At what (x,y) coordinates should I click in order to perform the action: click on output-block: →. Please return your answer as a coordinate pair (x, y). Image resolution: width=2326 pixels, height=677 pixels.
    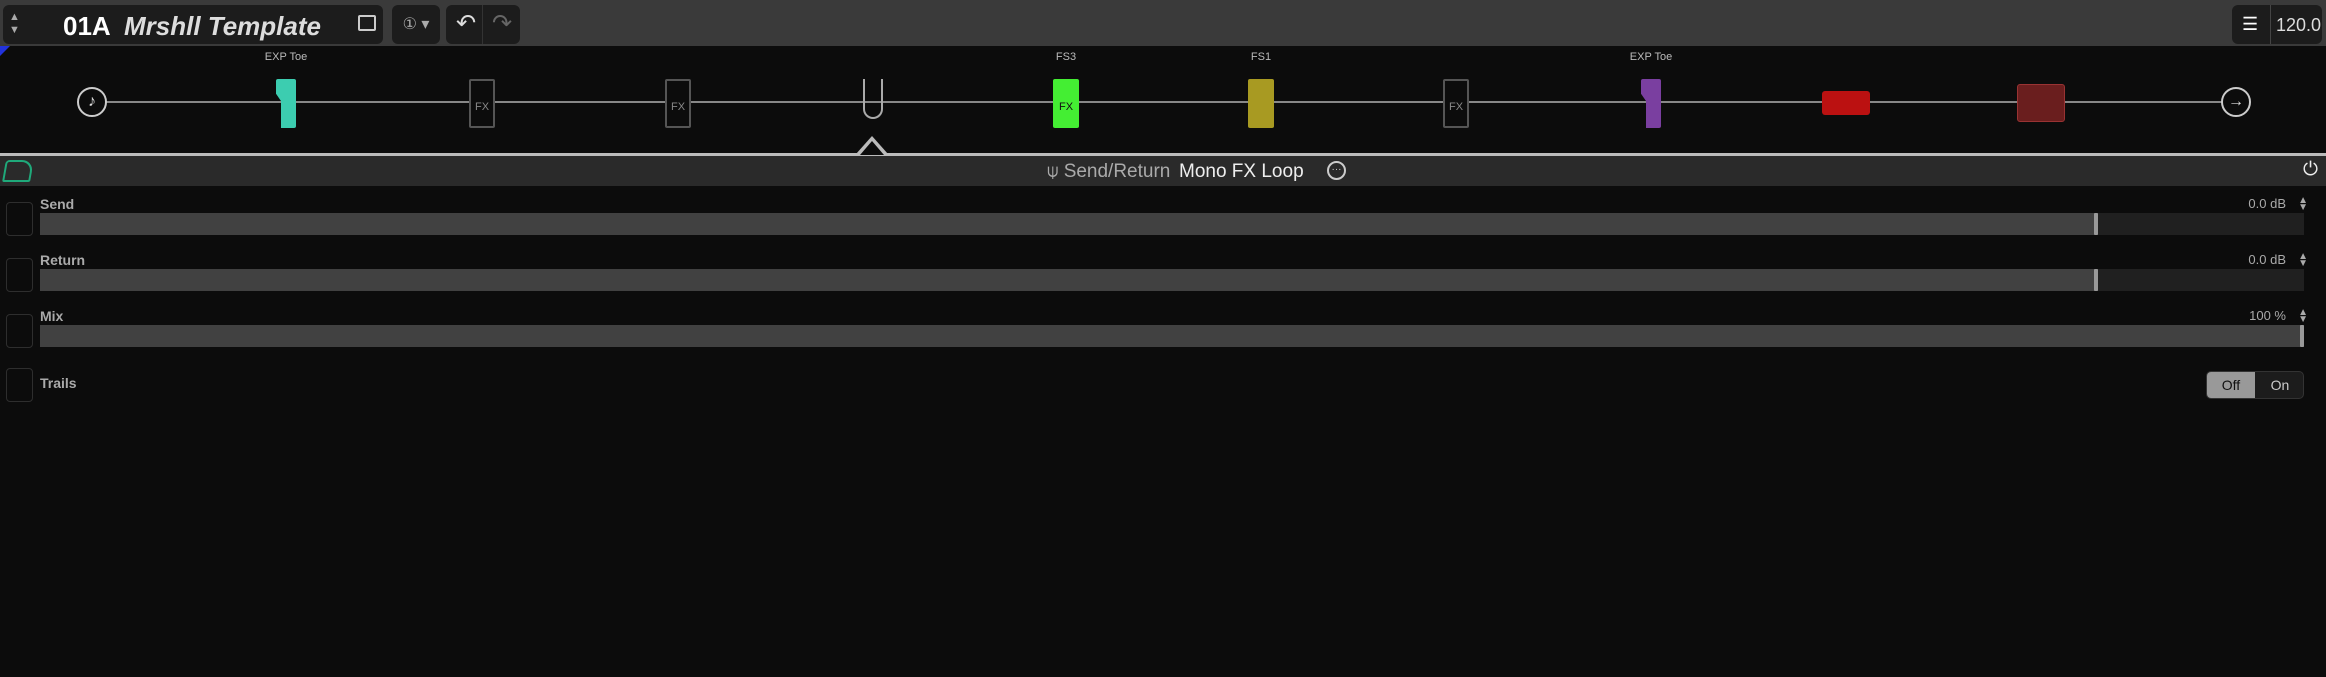
    Looking at the image, I should click on (2236, 102).